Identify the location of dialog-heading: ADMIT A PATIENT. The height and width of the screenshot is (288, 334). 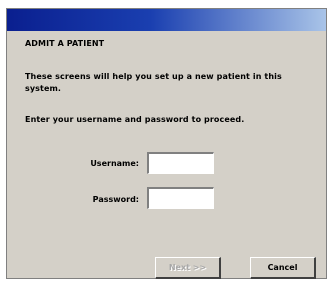
(65, 43).